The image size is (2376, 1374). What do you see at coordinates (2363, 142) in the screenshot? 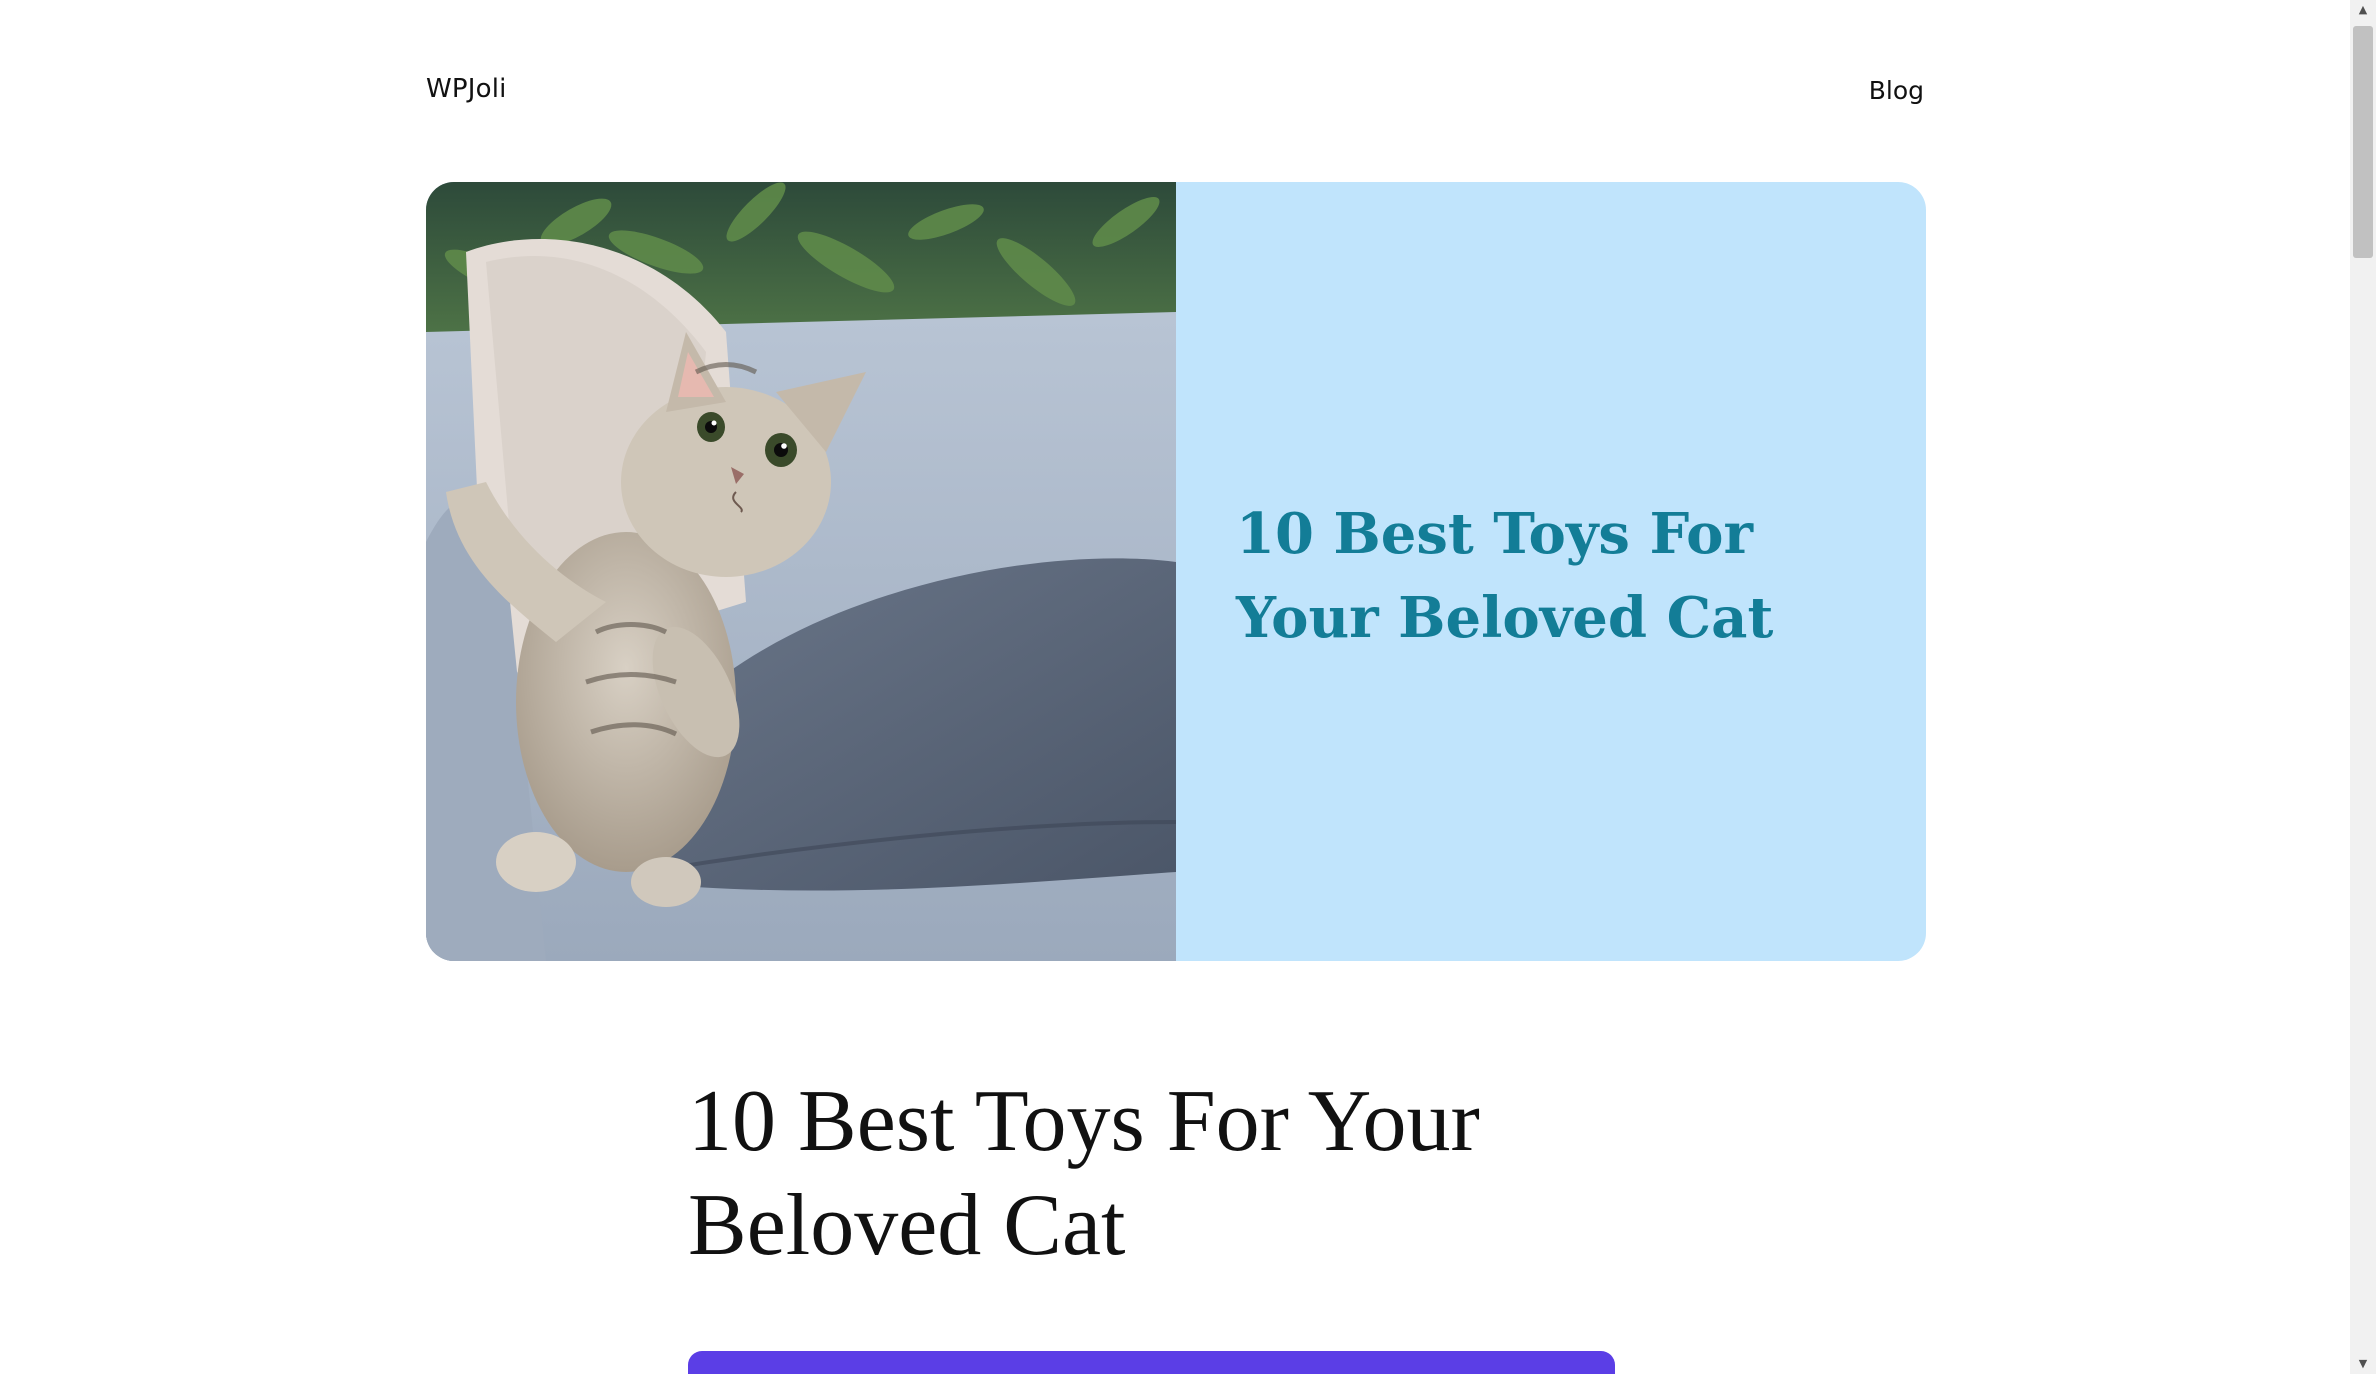
I see `scroll-thumb` at bounding box center [2363, 142].